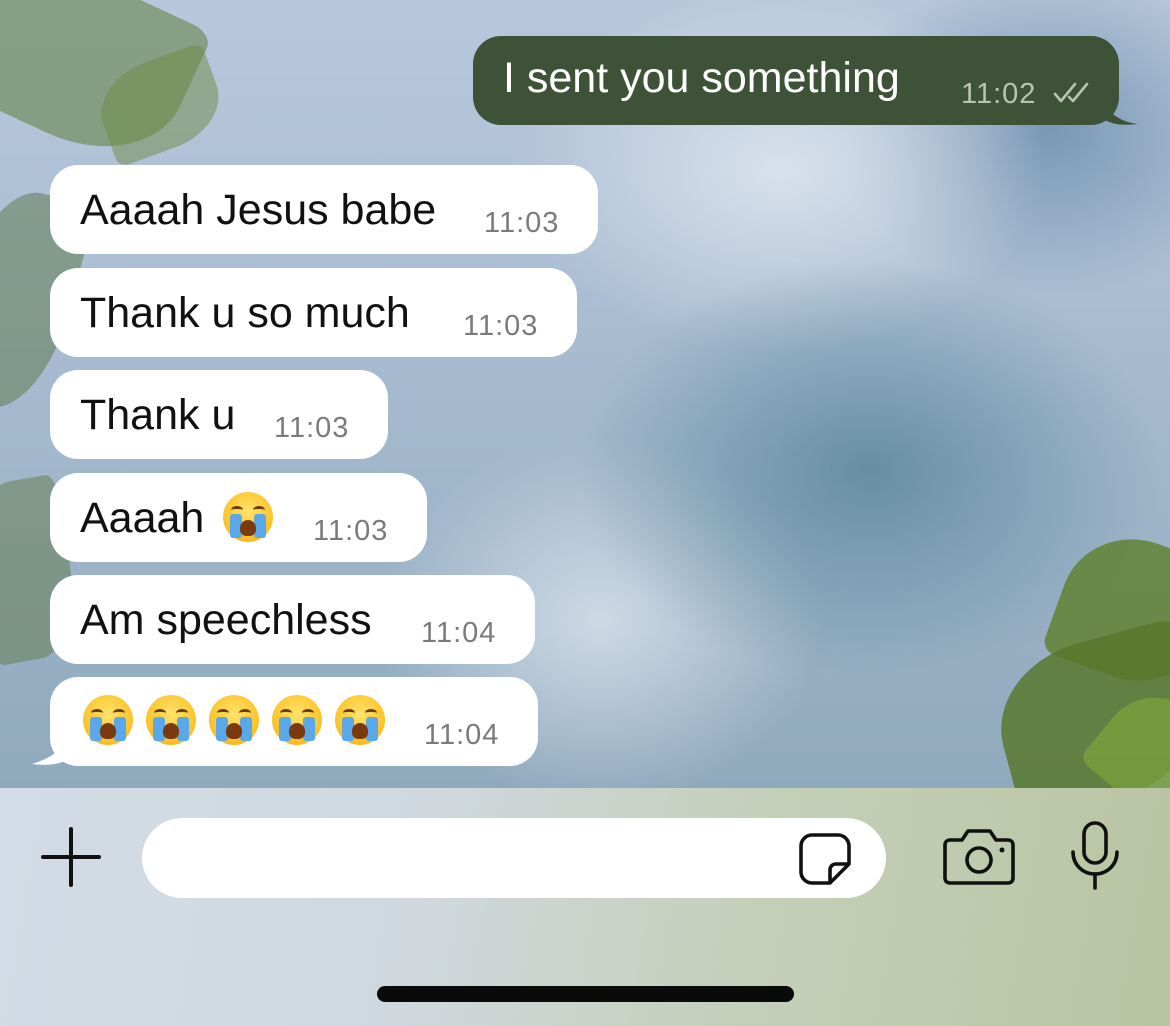 The image size is (1170, 1026). What do you see at coordinates (245, 313) in the screenshot?
I see `message-text: Thank u so much` at bounding box center [245, 313].